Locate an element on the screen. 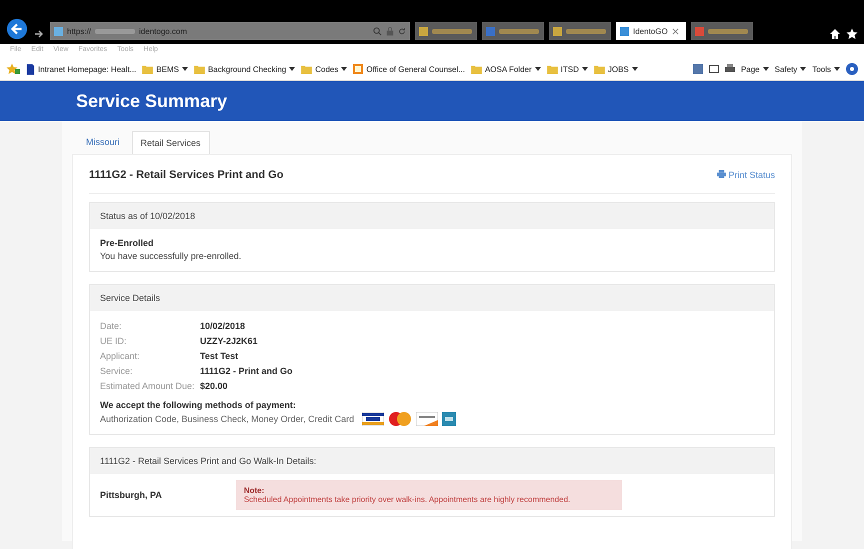 The image size is (864, 549). back-icon is located at coordinates (17, 29).